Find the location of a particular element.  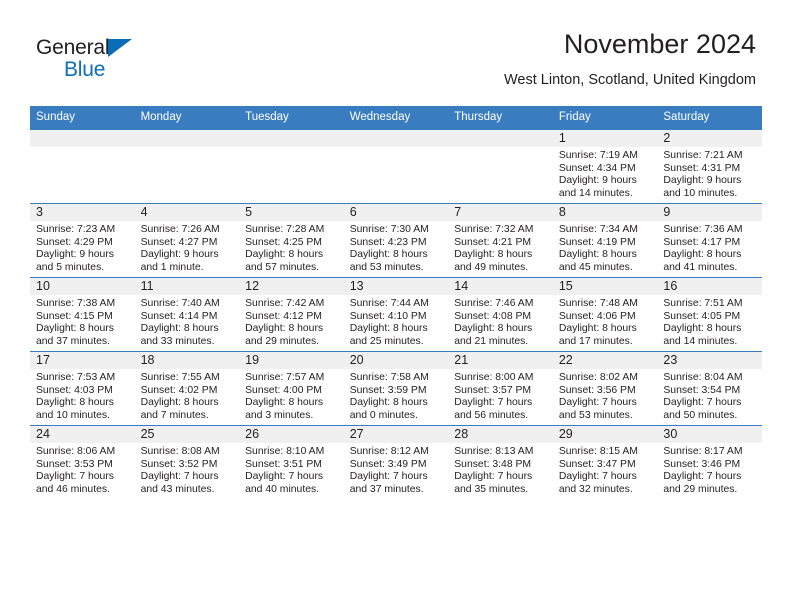

daylight-line: and 29 minutes. is located at coordinates (700, 489).